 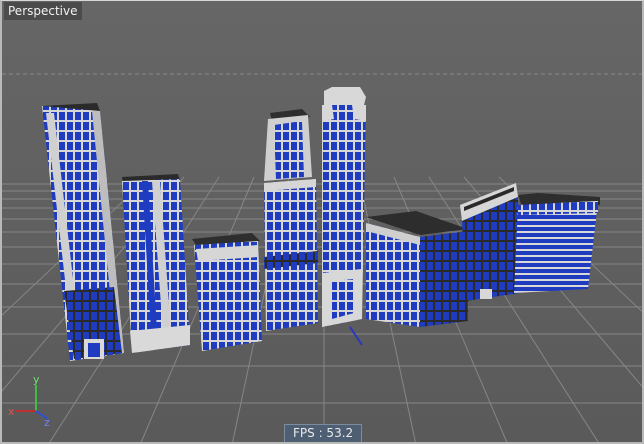 What do you see at coordinates (43, 11) in the screenshot?
I see `viewport-name-label: Perspective` at bounding box center [43, 11].